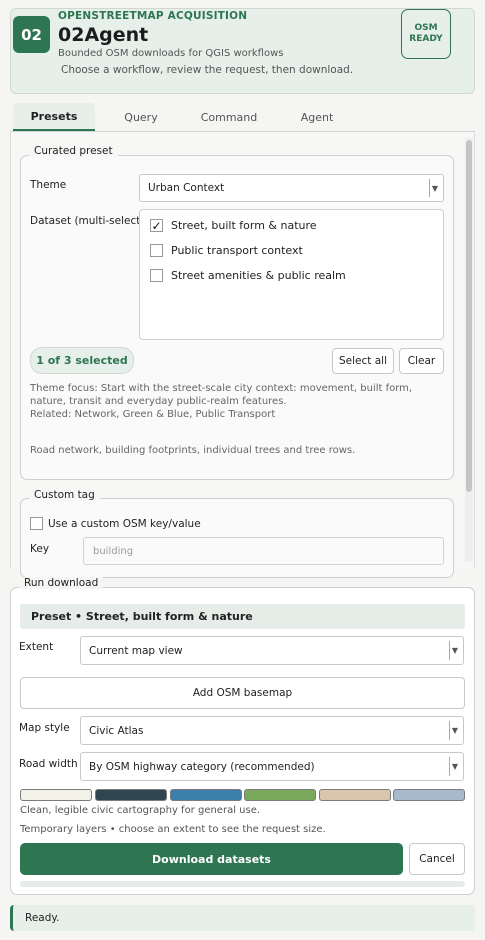 The image size is (485, 940). What do you see at coordinates (263, 551) in the screenshot?
I see `key-input: building` at bounding box center [263, 551].